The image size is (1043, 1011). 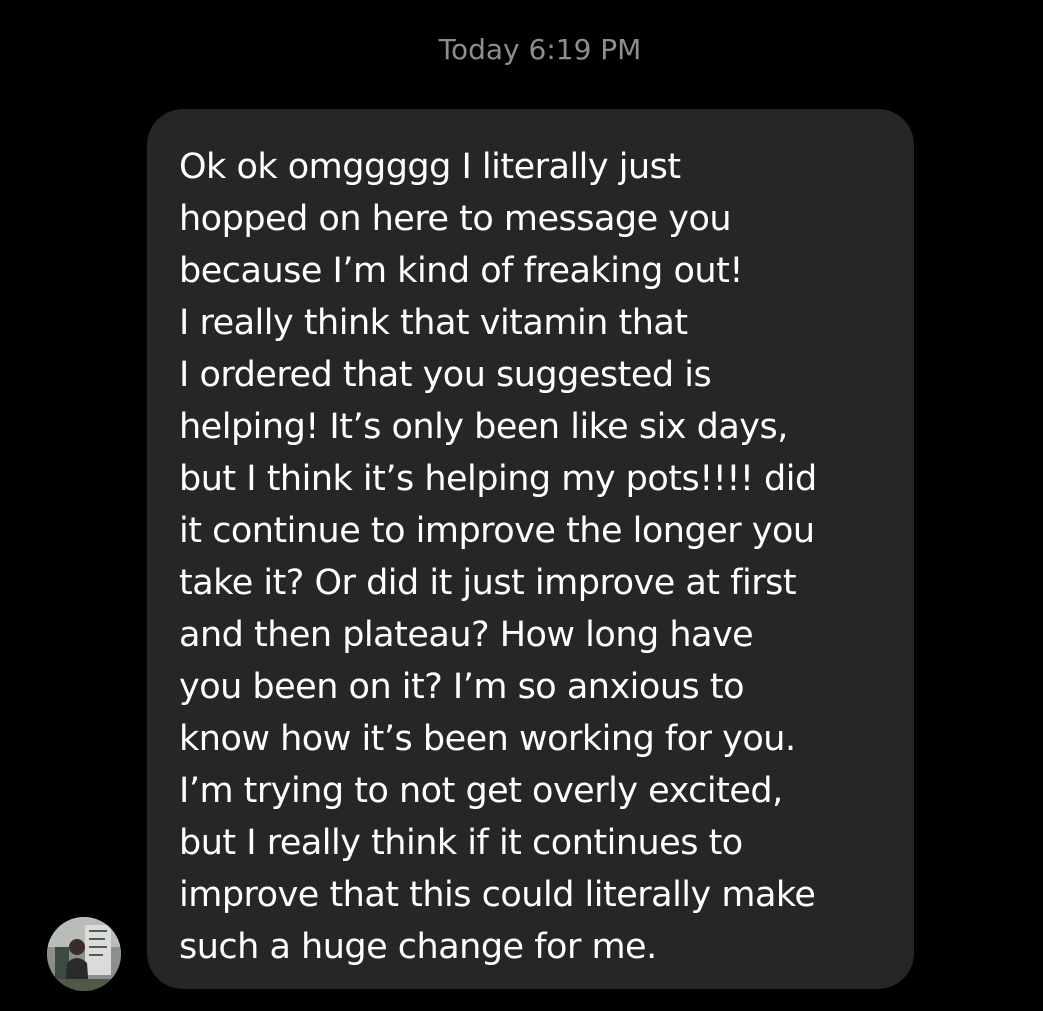 What do you see at coordinates (497, 531) in the screenshot?
I see `message-line: it continue to improve the longer you` at bounding box center [497, 531].